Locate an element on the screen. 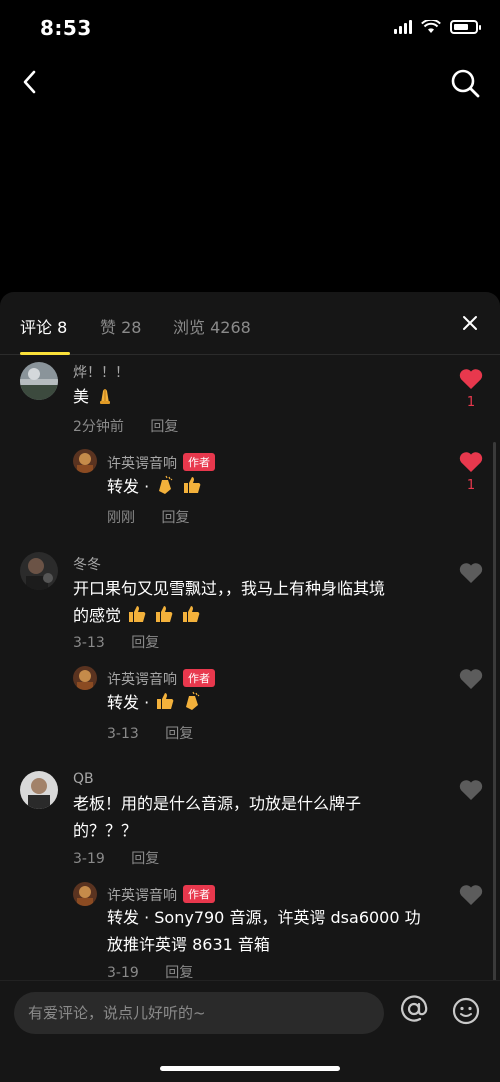 The height and width of the screenshot is (1082, 500). reply-time: 3-19 is located at coordinates (123, 973).